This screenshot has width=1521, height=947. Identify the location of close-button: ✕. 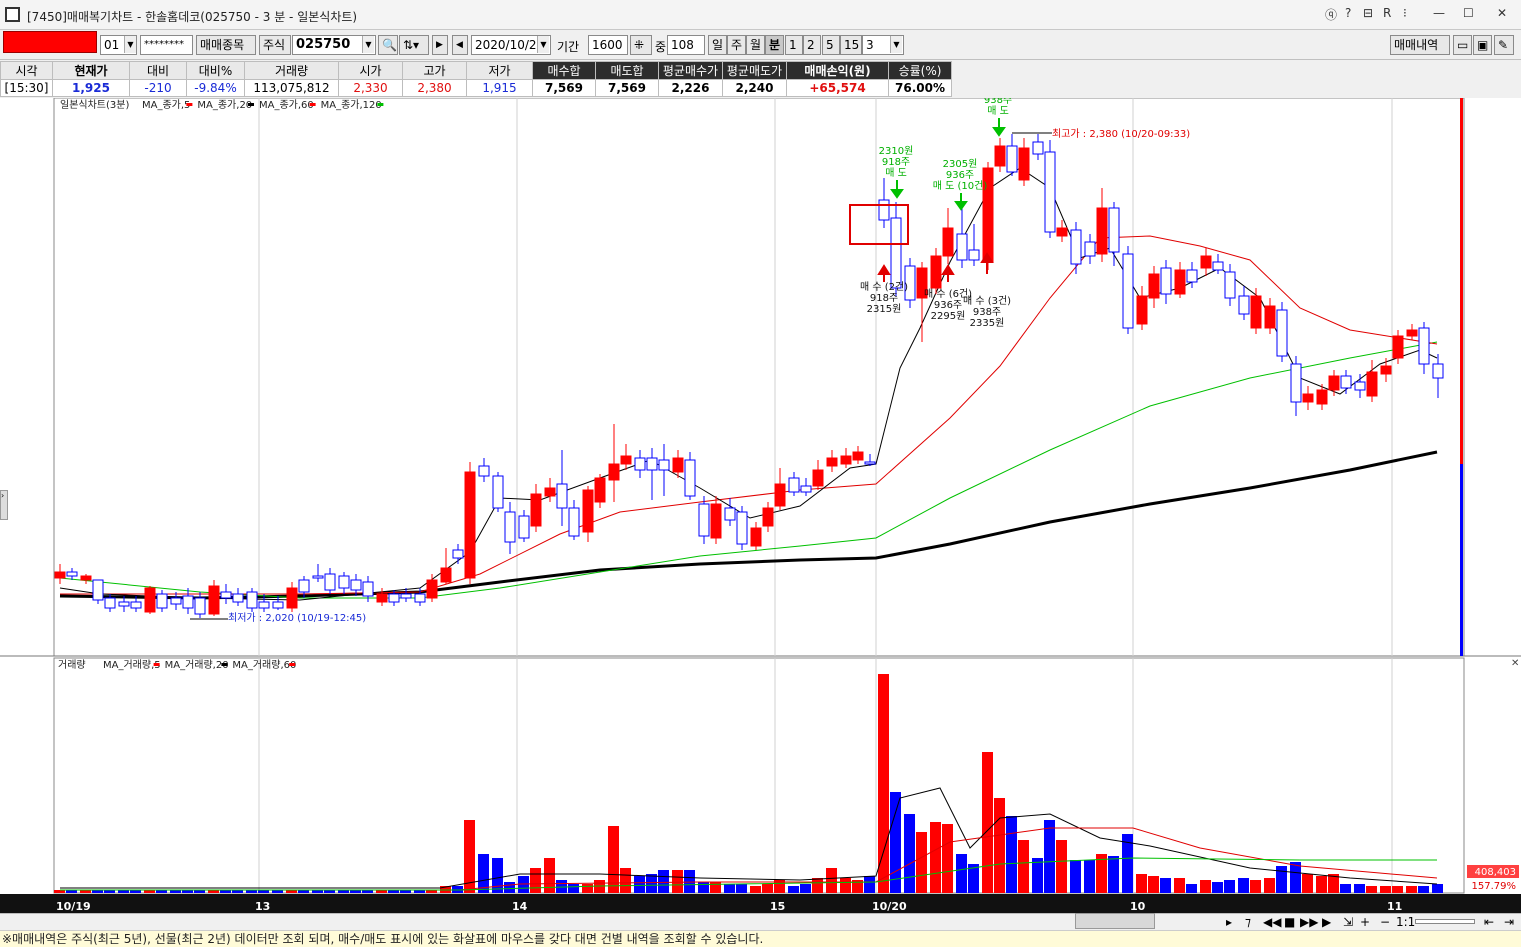
(1502, 13).